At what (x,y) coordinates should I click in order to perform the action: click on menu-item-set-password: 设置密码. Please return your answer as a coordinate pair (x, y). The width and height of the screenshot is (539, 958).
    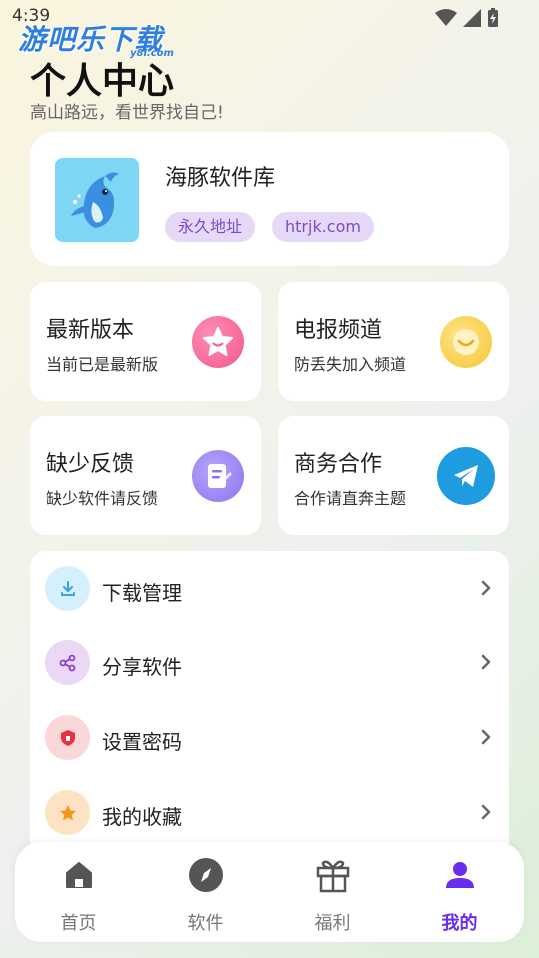
    Looking at the image, I should click on (269, 738).